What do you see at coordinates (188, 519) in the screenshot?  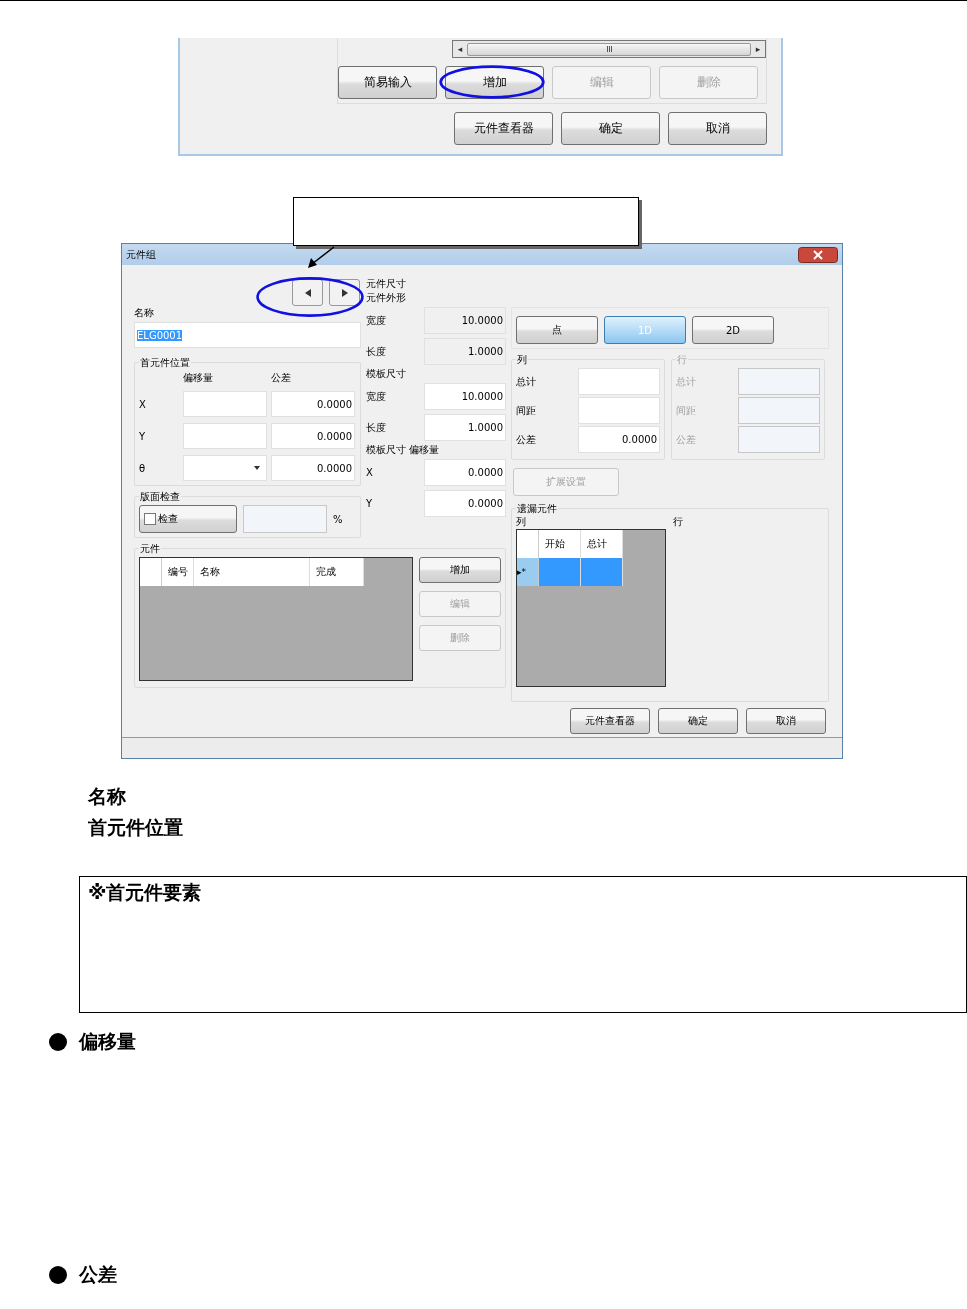 I see `check-button: 检查` at bounding box center [188, 519].